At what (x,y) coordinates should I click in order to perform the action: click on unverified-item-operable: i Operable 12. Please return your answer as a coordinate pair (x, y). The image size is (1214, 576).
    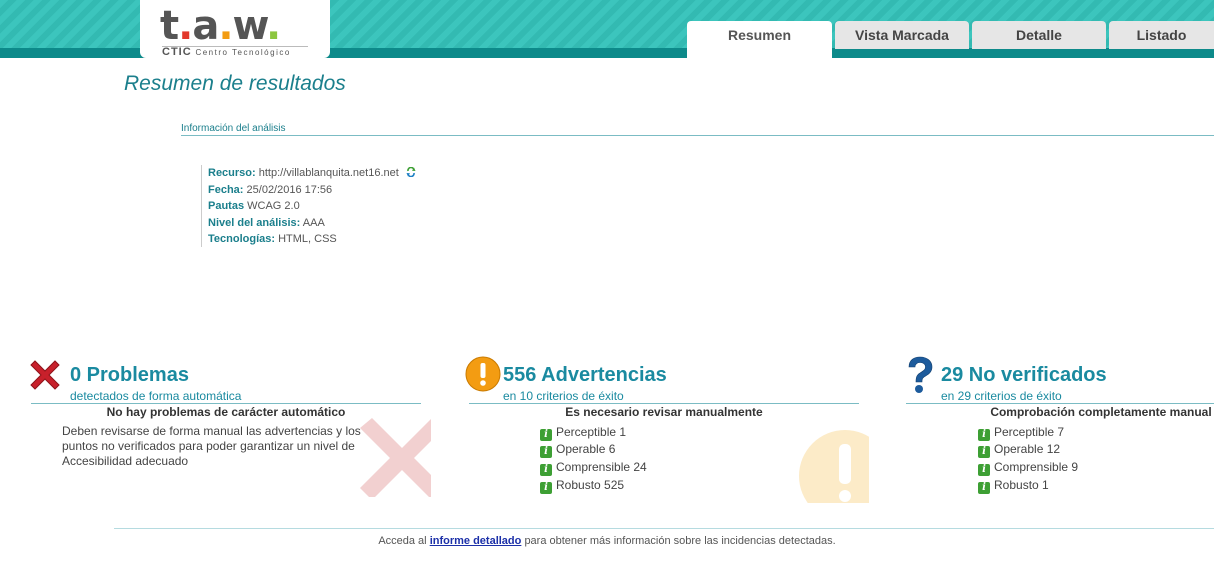
    Looking at the image, I should click on (1019, 450).